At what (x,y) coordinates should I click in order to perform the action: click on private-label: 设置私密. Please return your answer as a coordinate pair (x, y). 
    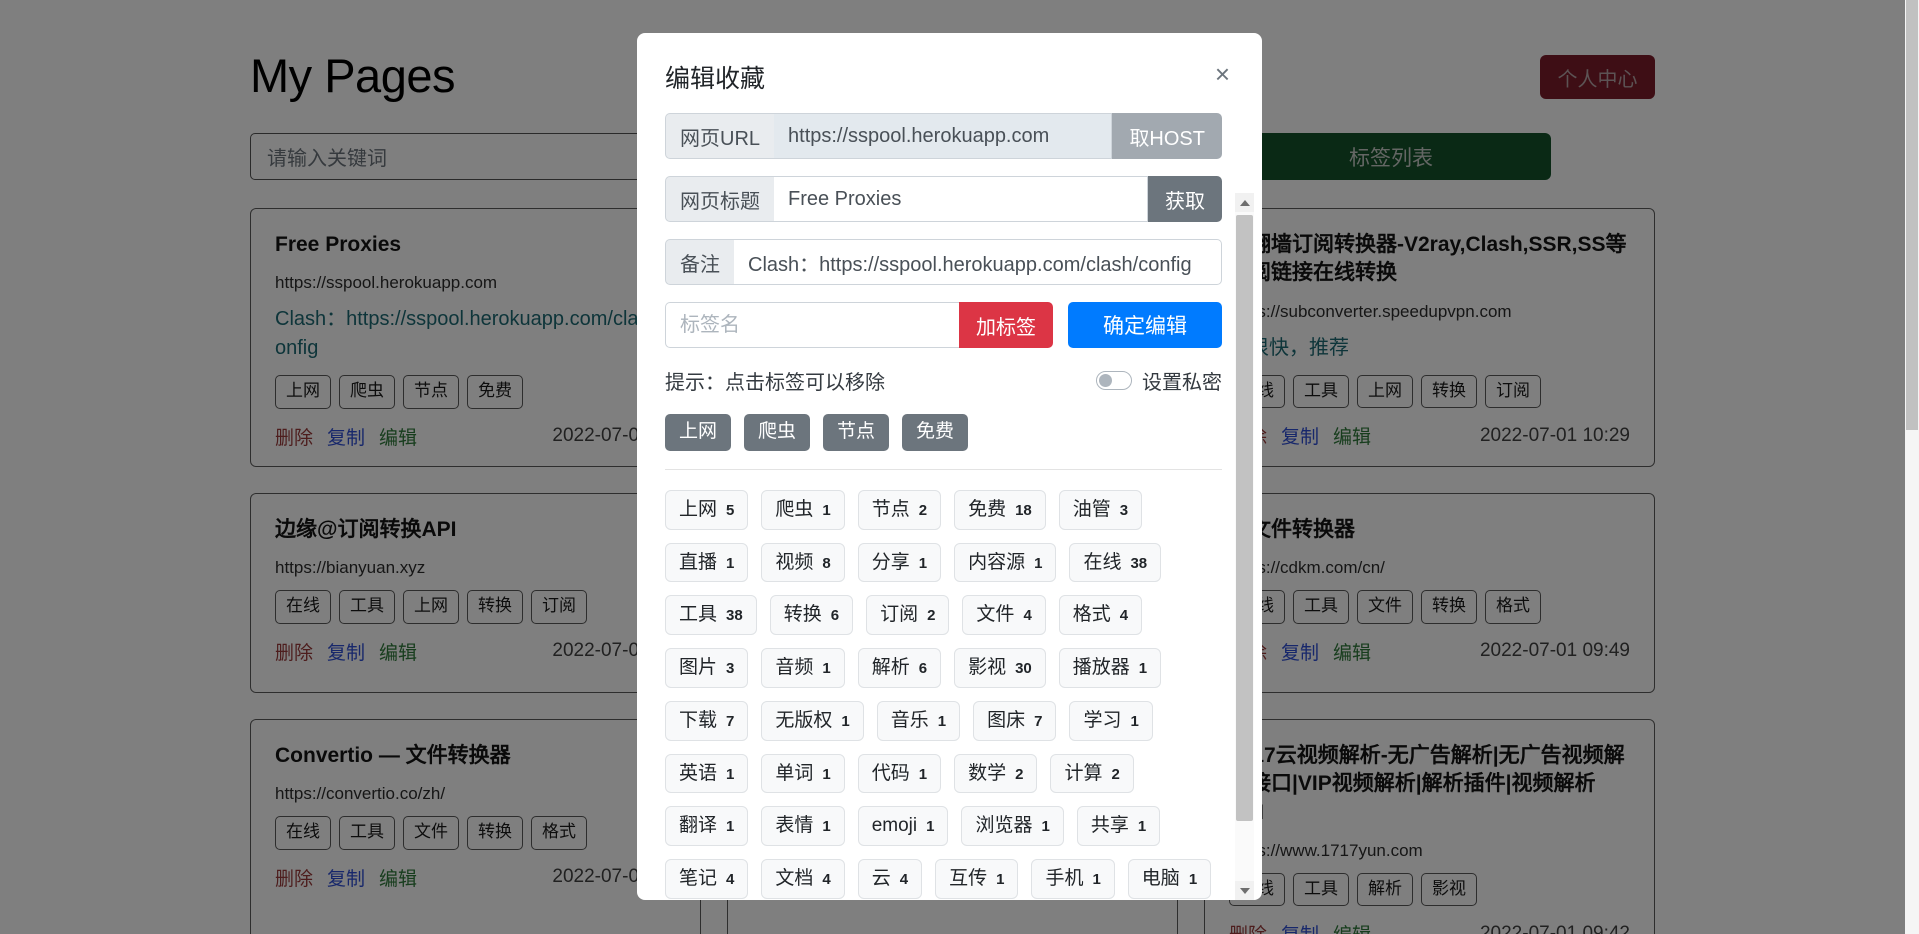
    Looking at the image, I should click on (1182, 382).